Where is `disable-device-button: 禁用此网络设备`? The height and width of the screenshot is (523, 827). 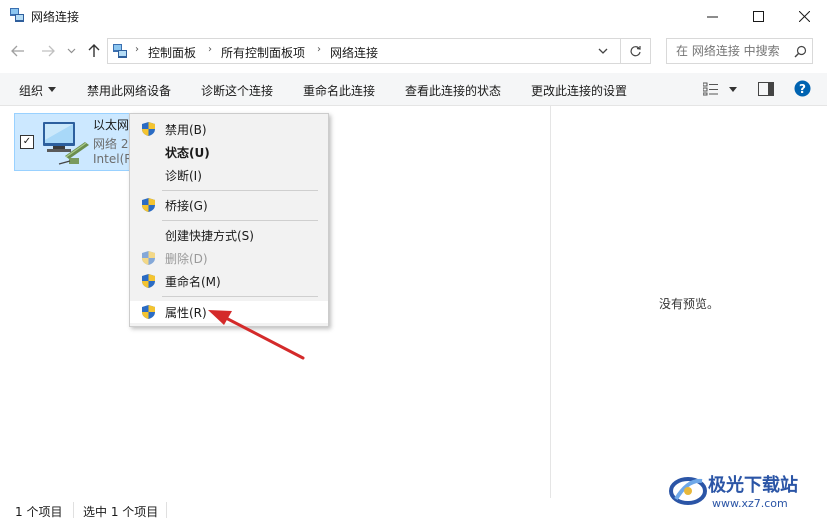 disable-device-button: 禁用此网络设备 is located at coordinates (129, 90).